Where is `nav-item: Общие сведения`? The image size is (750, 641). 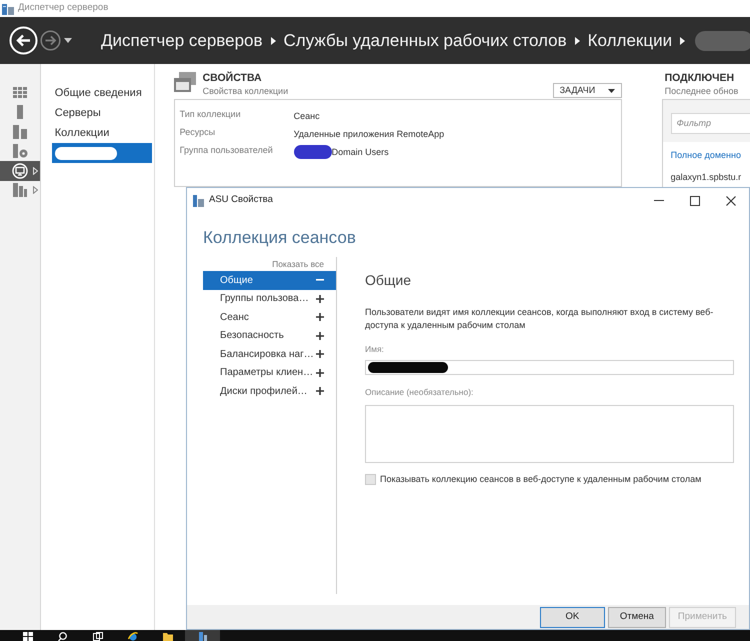
nav-item: Общие сведения is located at coordinates (102, 93).